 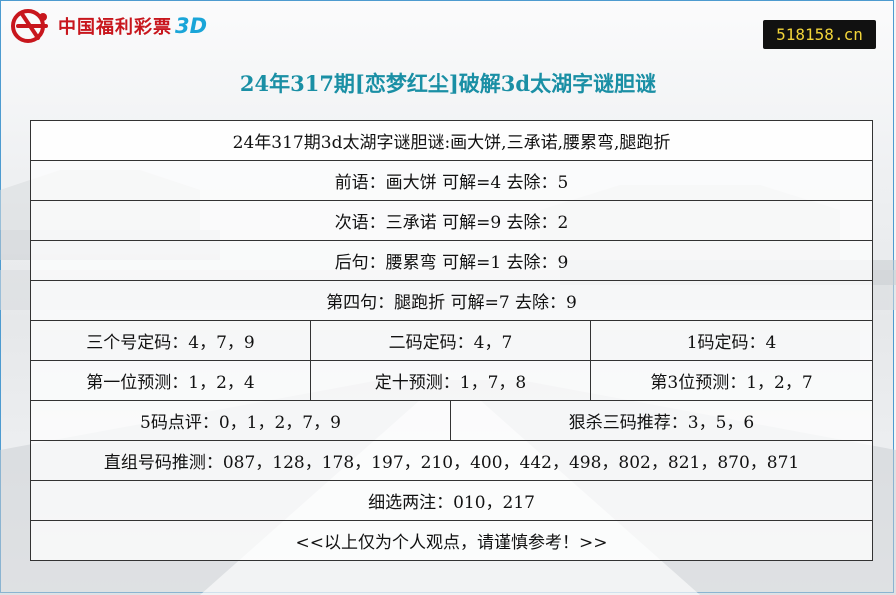 I want to click on table-row: <<以上仅为个人观点，请谨慎参考！>>, so click(x=451, y=540).